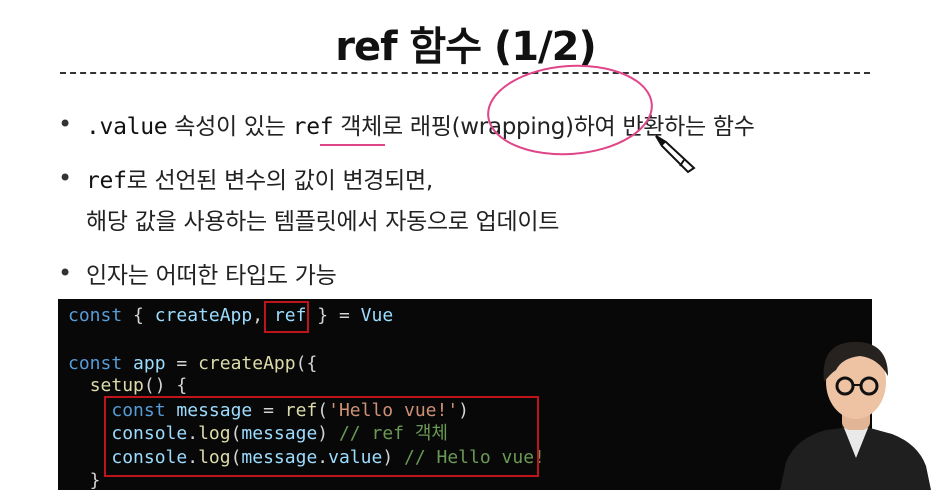 The width and height of the screenshot is (931, 490). What do you see at coordinates (675, 154) in the screenshot?
I see `pencil-cursor-icon` at bounding box center [675, 154].